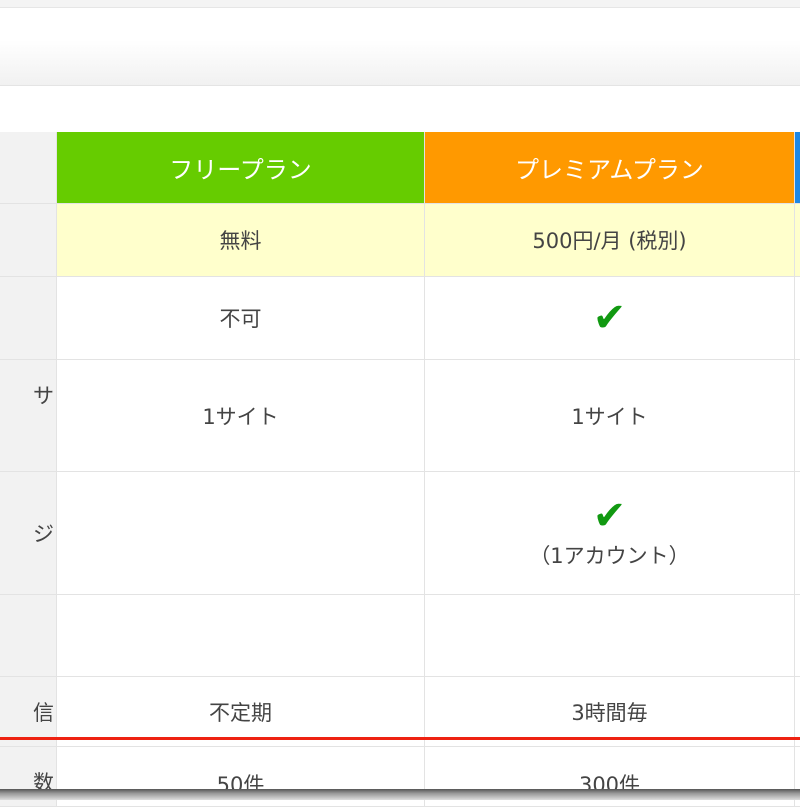  What do you see at coordinates (609, 556) in the screenshot?
I see `premium-note: （1アカウント）` at bounding box center [609, 556].